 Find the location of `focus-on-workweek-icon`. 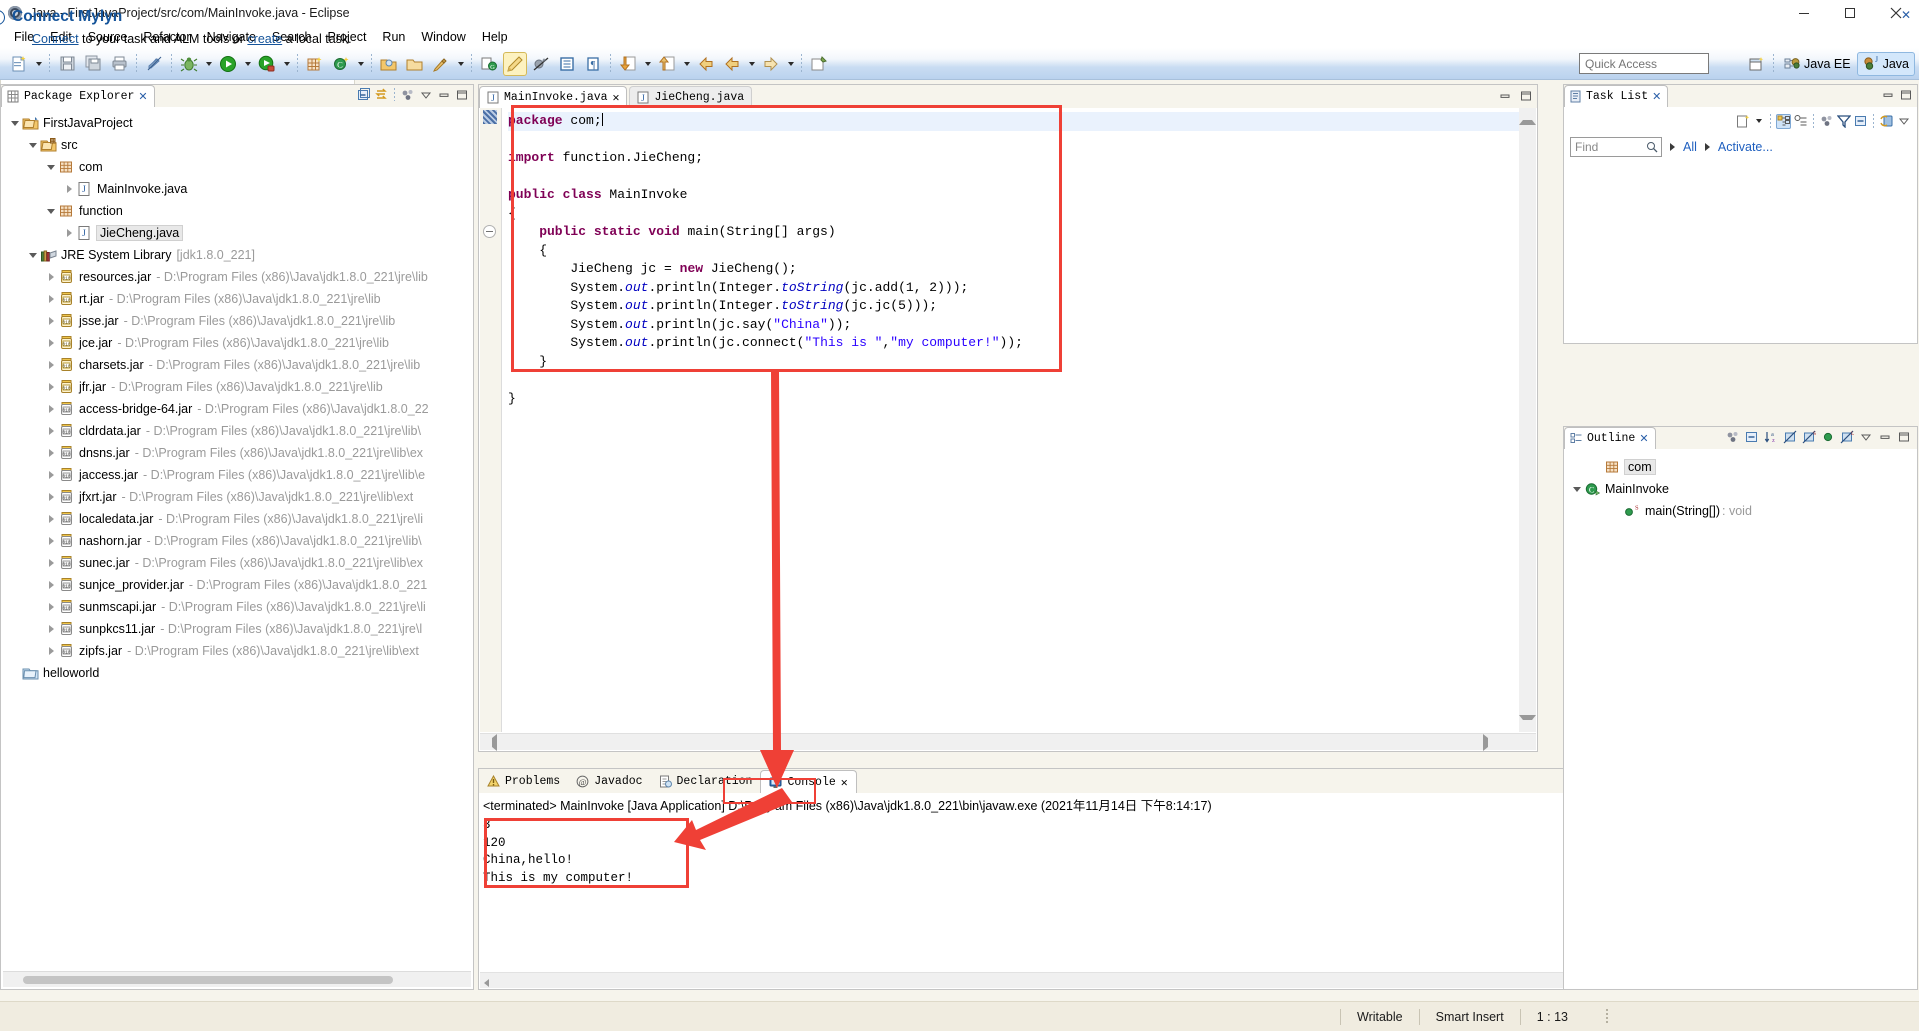

focus-on-workweek-icon is located at coordinates (1826, 121).